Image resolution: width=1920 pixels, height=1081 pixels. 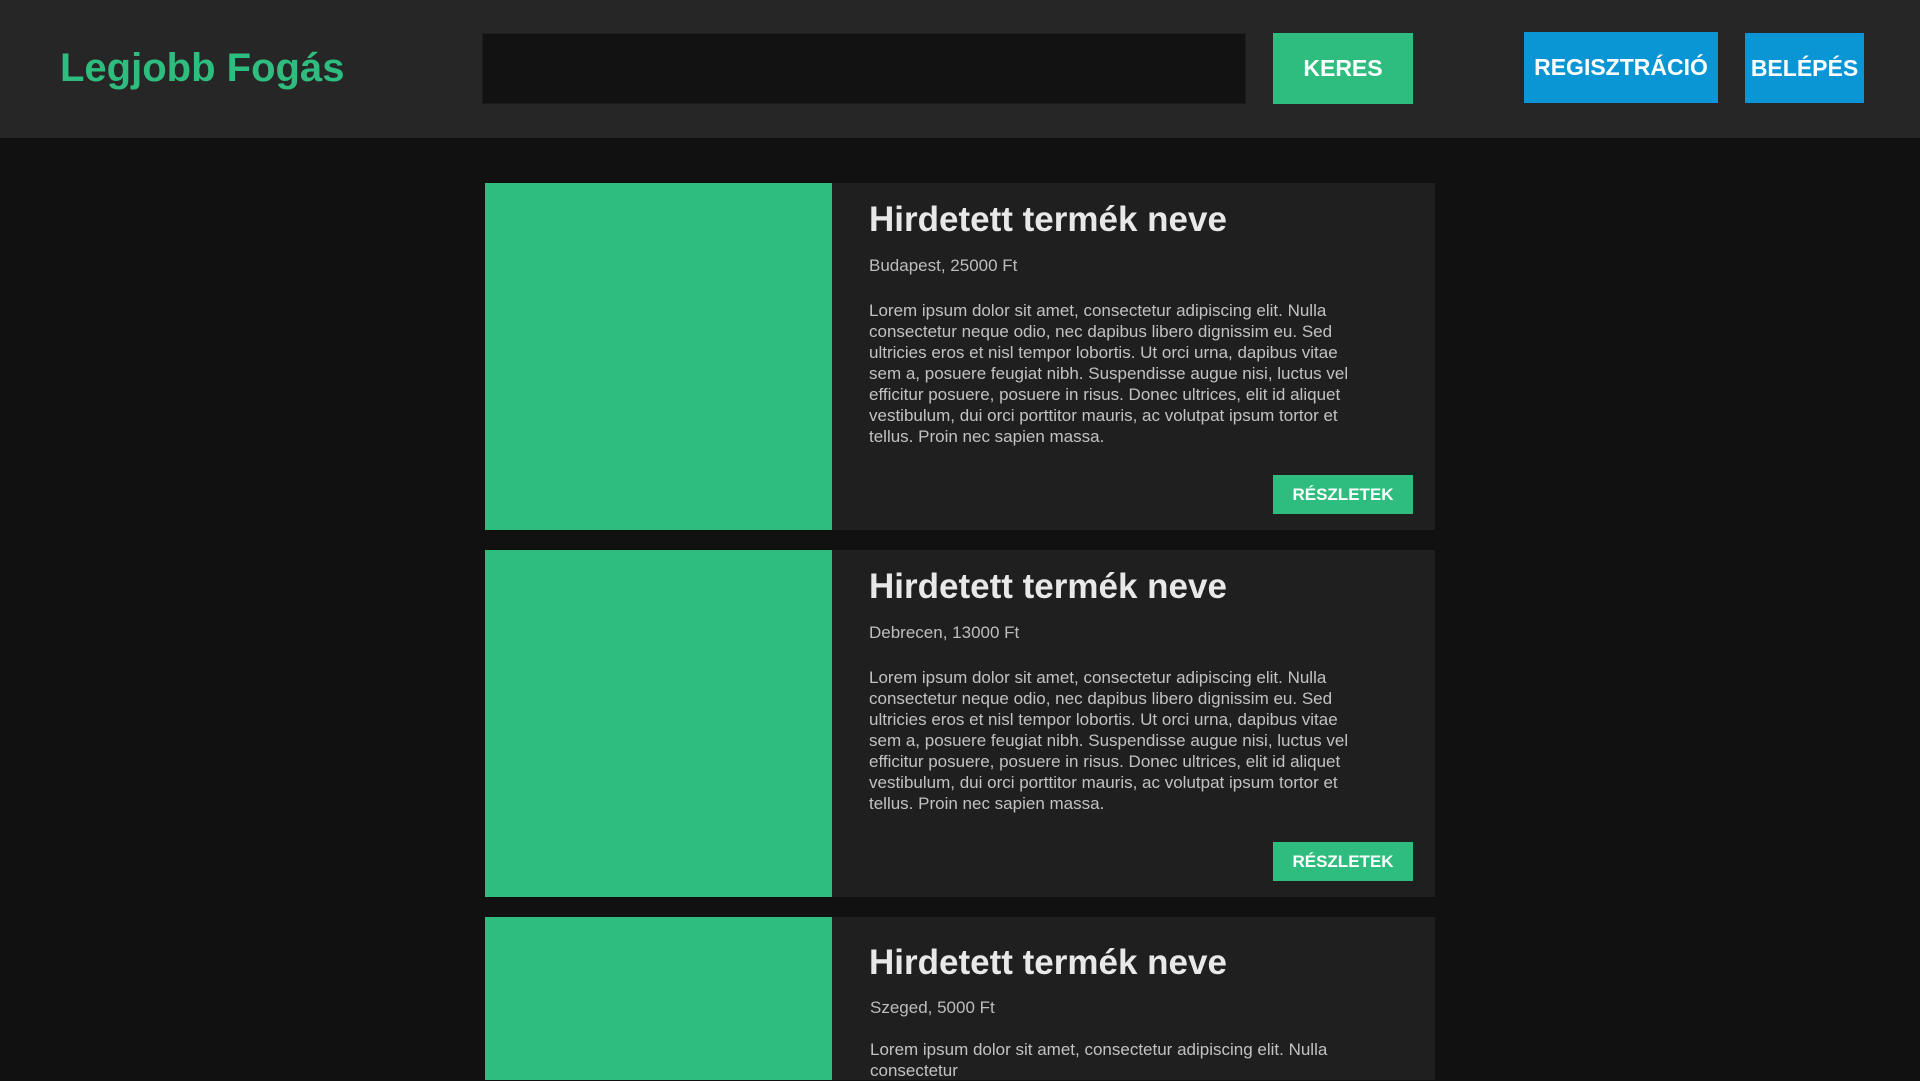 I want to click on site-header: Legjobb Fogás KERES REGISZTRÁCIÓ BELÉPÉS, so click(x=960, y=69).